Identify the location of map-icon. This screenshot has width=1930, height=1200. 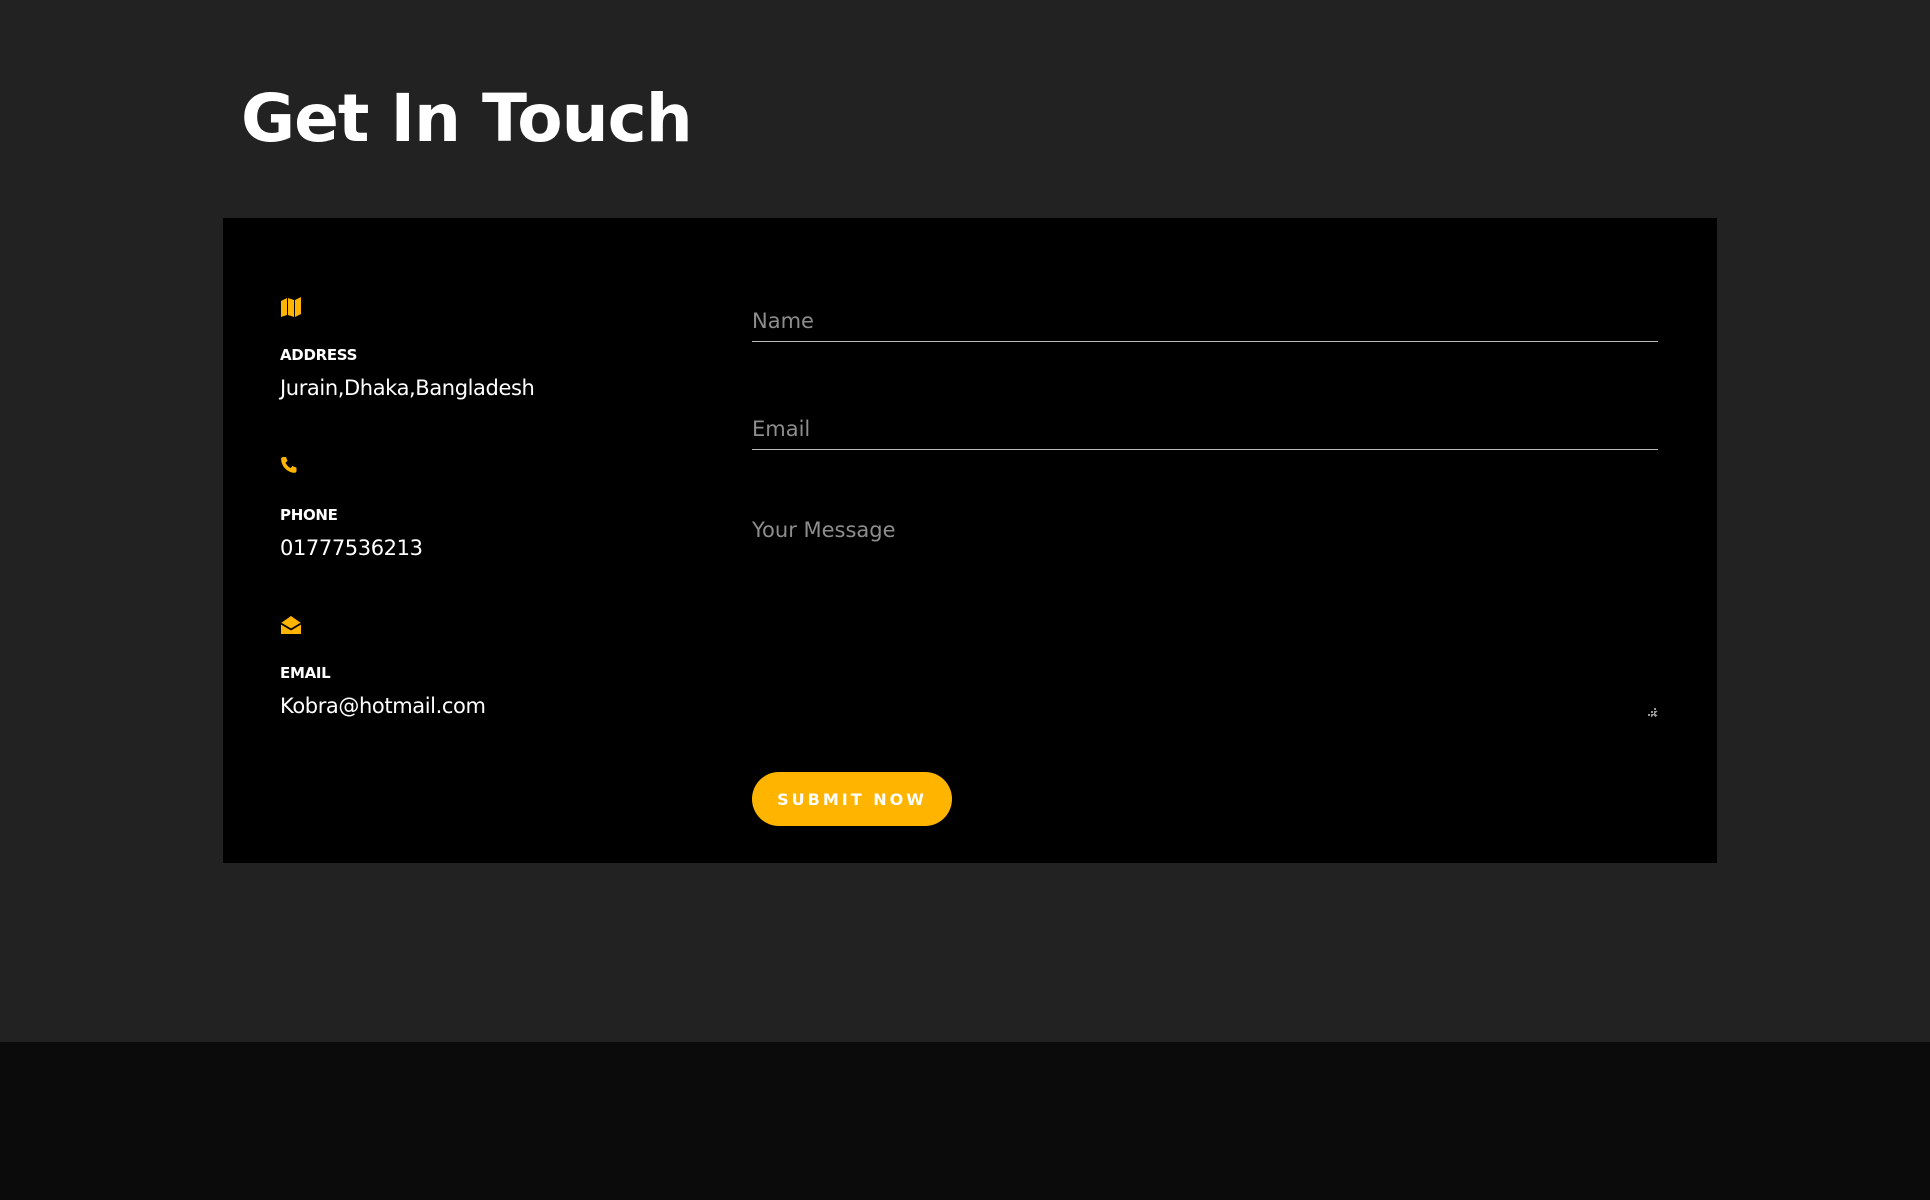
(291, 307).